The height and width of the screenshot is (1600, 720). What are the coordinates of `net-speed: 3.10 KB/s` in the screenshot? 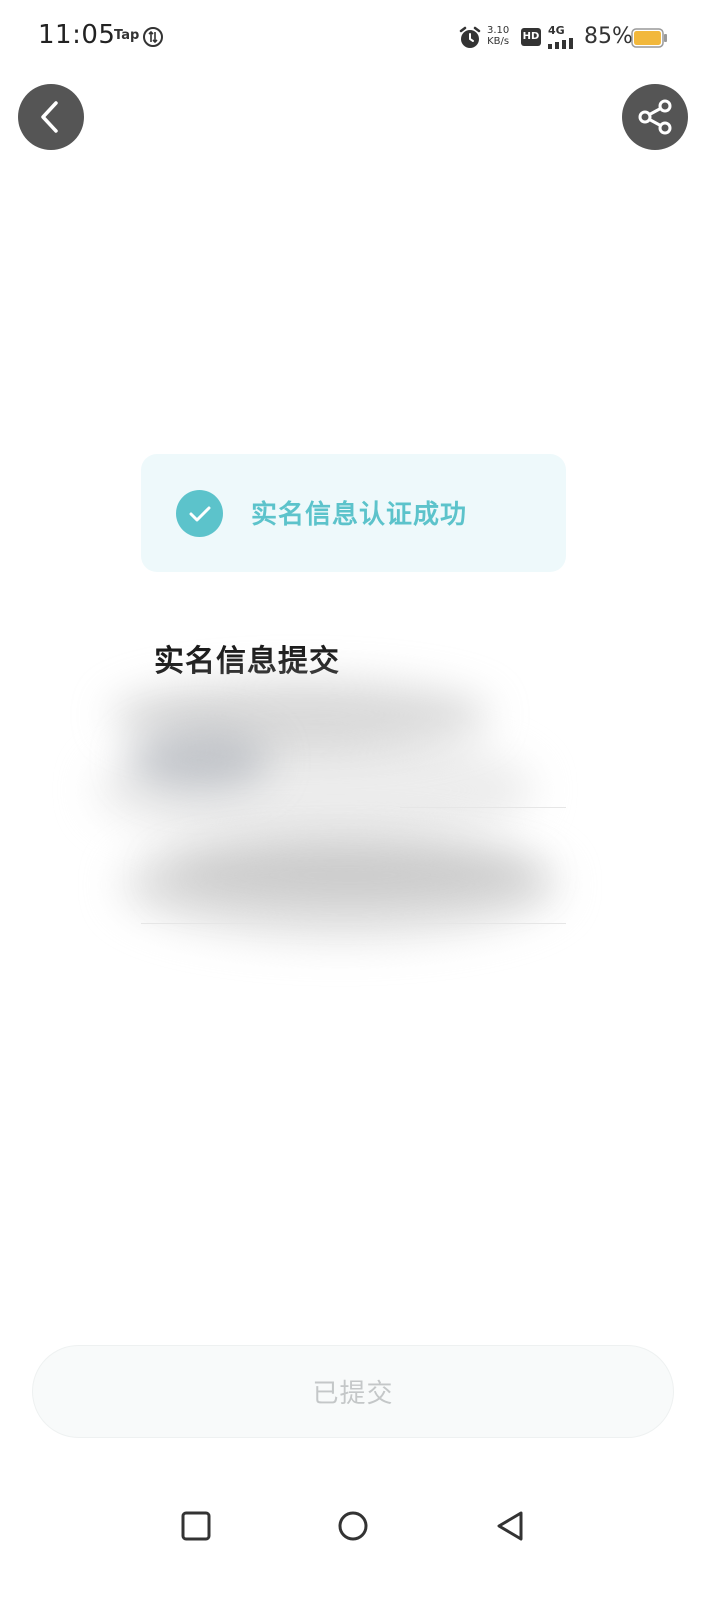 It's located at (498, 36).